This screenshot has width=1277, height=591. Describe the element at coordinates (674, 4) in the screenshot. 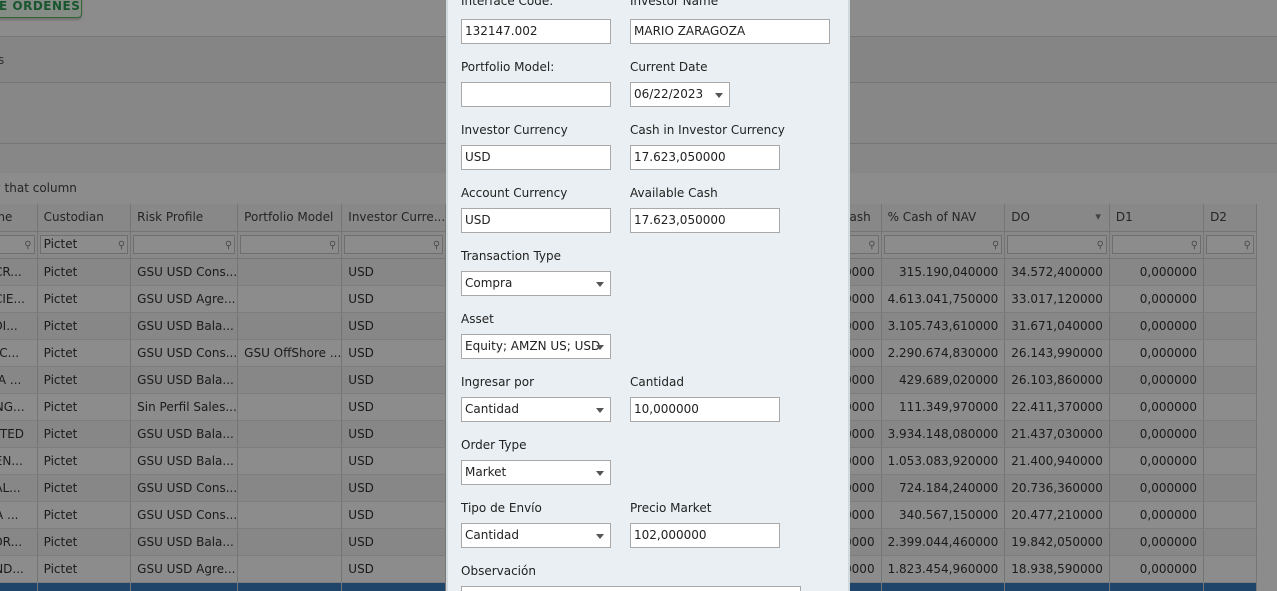

I see `investor-name-label: Investor Name` at that location.